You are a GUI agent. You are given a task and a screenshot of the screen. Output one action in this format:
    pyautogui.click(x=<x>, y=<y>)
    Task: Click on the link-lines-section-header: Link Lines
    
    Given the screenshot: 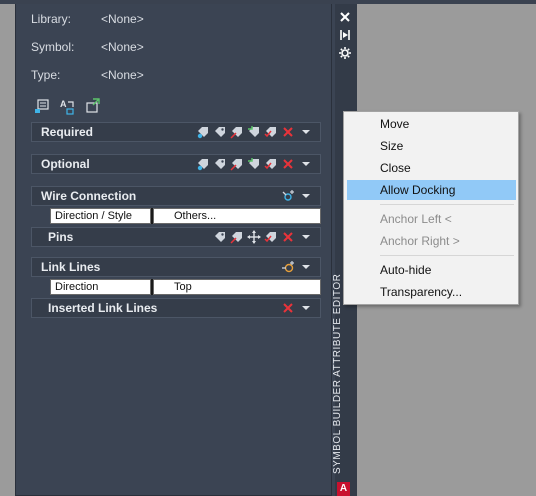 What is the action you would take?
    pyautogui.click(x=176, y=267)
    